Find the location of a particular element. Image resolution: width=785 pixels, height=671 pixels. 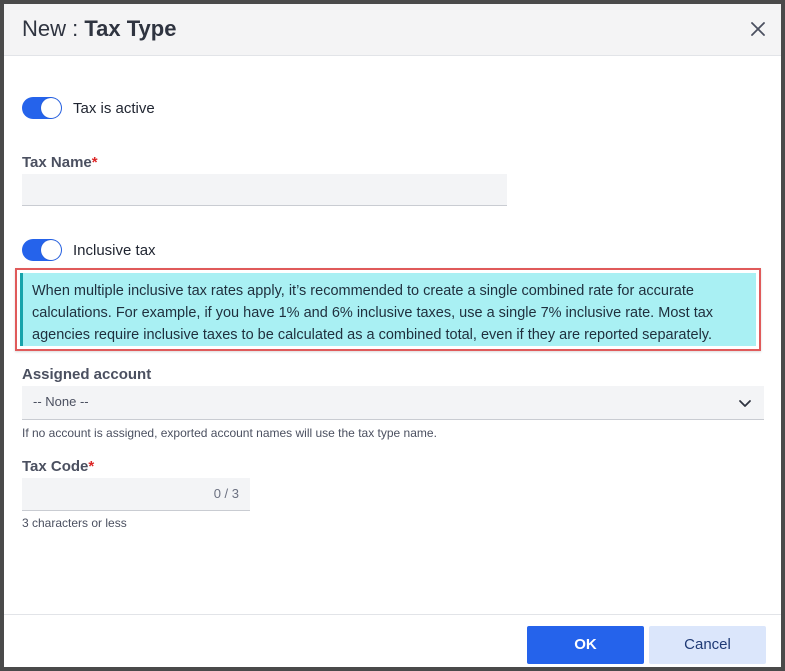

inclusive-tax-row: Inclusive tax is located at coordinates (89, 250).